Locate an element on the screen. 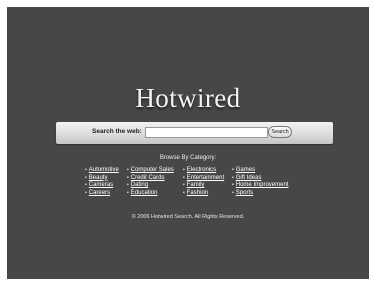  category-item: • Gift Ideas is located at coordinates (260, 179).